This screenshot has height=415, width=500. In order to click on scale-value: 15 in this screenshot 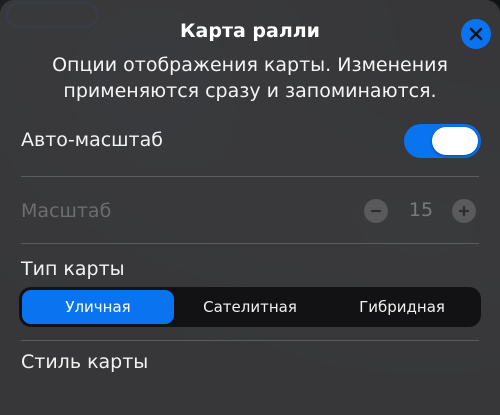, I will do `click(421, 210)`.